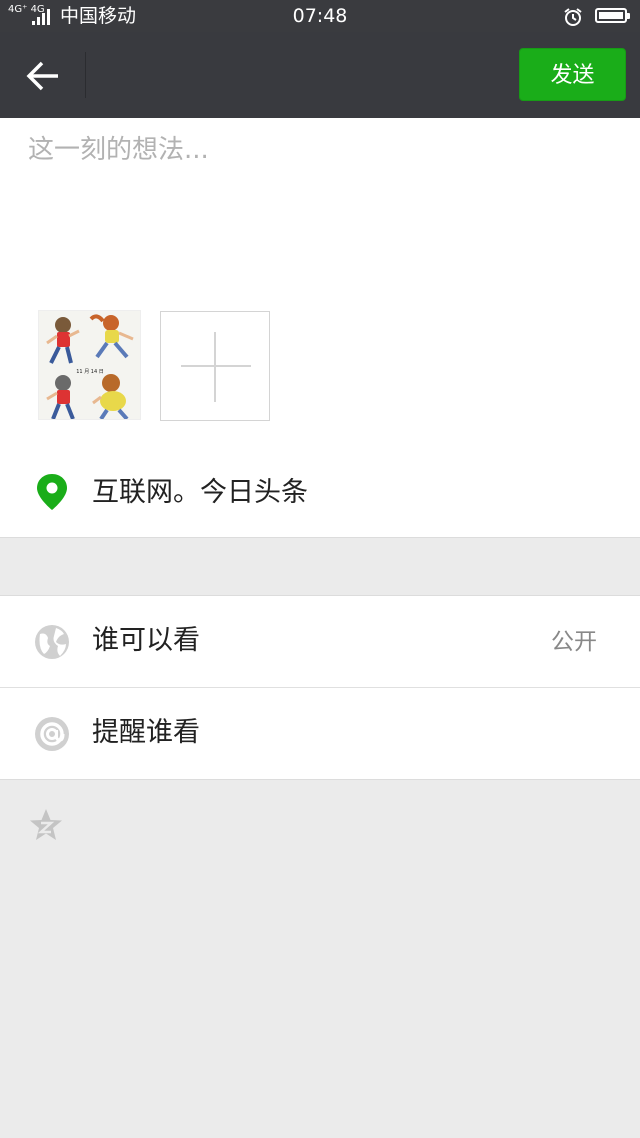 This screenshot has height=1138, width=640. What do you see at coordinates (52, 492) in the screenshot?
I see `location-pin-icon` at bounding box center [52, 492].